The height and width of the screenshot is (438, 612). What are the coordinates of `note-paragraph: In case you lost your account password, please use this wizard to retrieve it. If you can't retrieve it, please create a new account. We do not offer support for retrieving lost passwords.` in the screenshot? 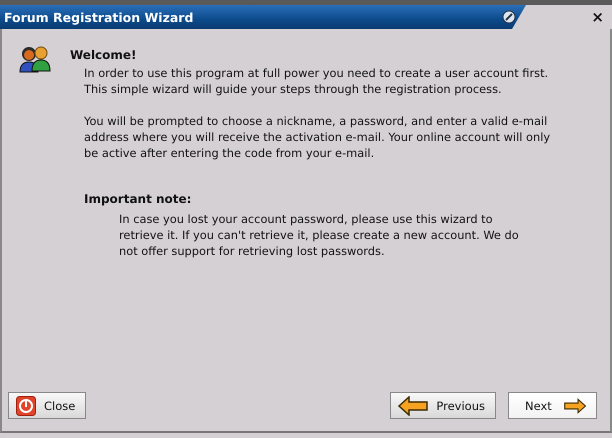 It's located at (319, 235).